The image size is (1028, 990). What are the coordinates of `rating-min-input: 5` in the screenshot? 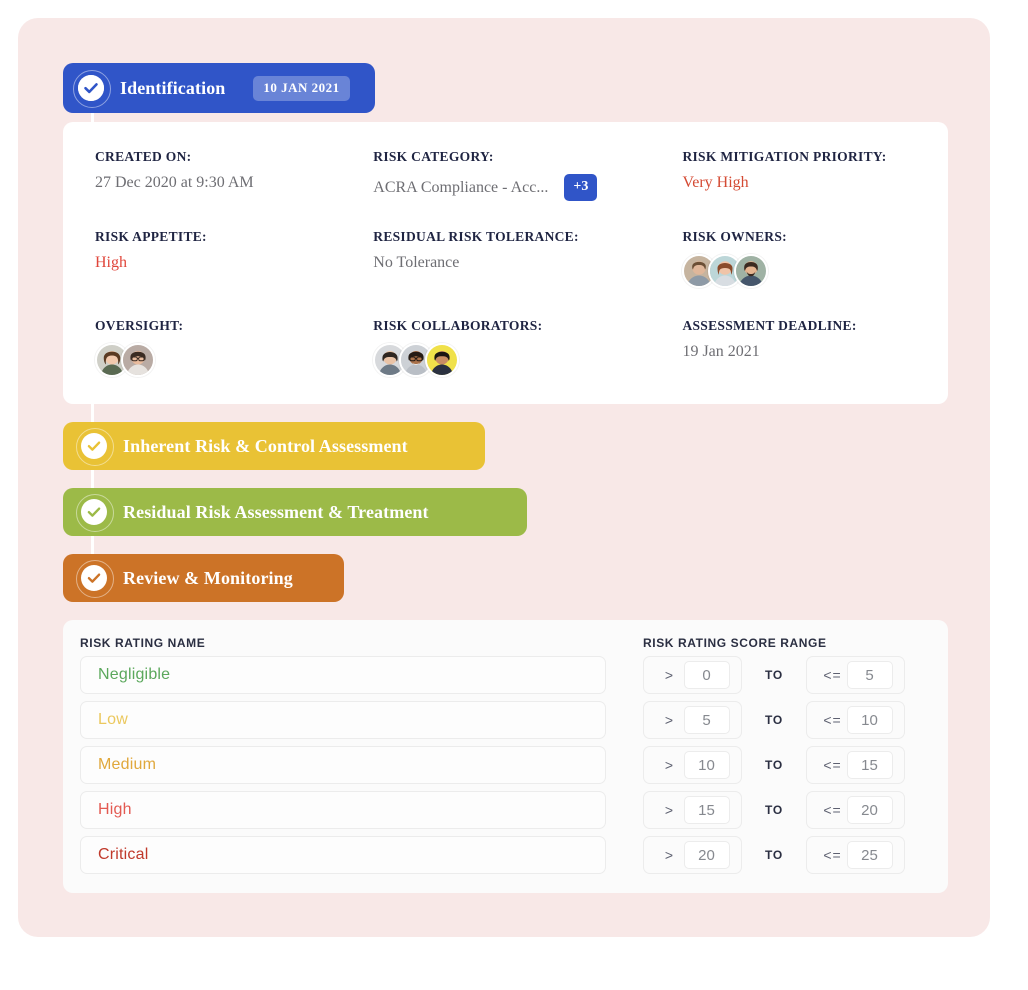 It's located at (706, 720).